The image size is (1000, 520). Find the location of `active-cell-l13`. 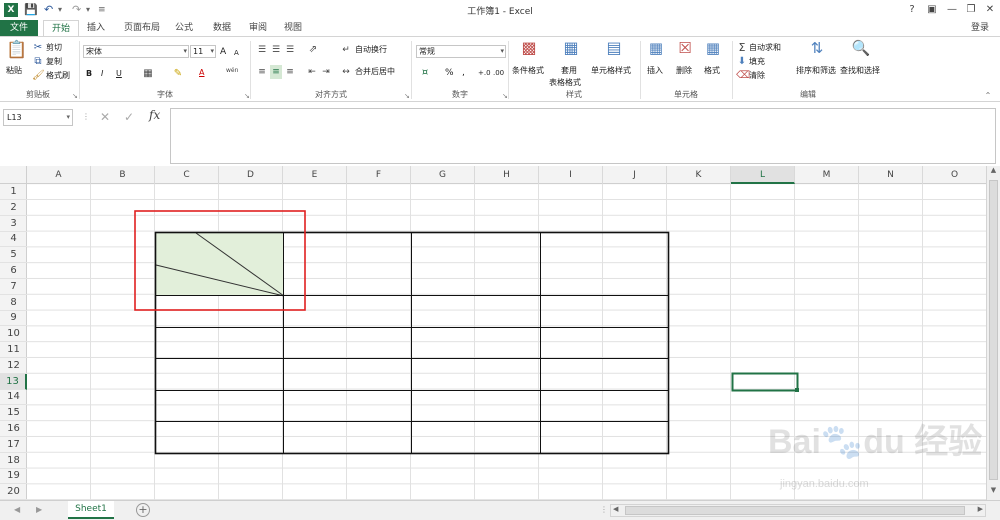

active-cell-l13 is located at coordinates (765, 382).